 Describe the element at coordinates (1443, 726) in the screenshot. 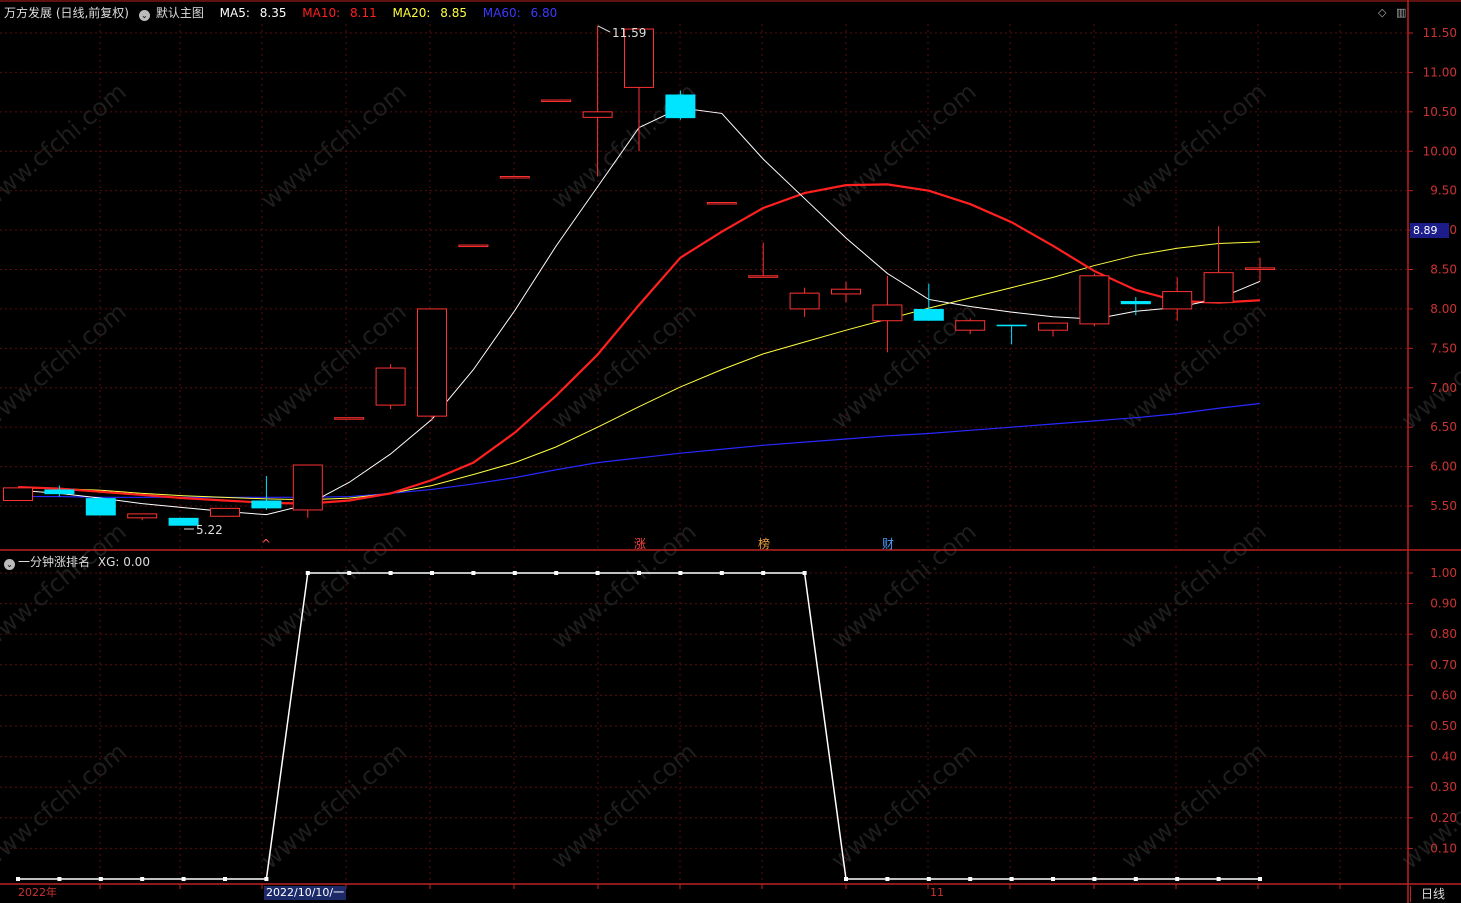

I see `y-tick-label: 0.50` at that location.